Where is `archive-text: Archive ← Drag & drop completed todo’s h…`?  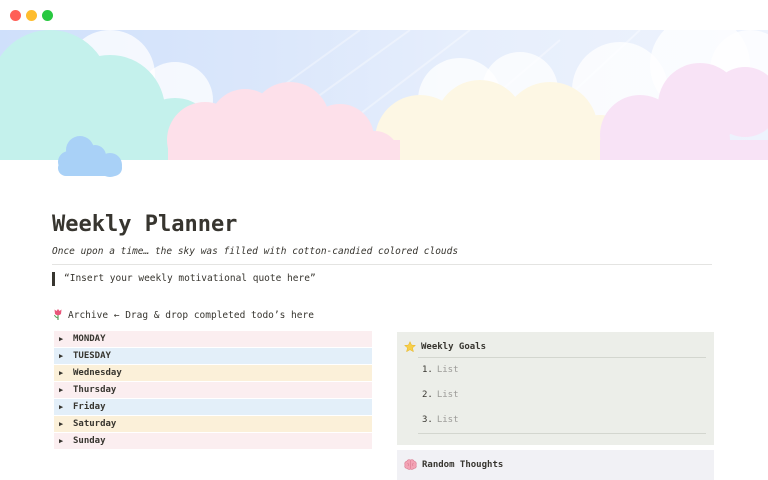 archive-text: Archive ← Drag & drop completed todo’s h… is located at coordinates (191, 315).